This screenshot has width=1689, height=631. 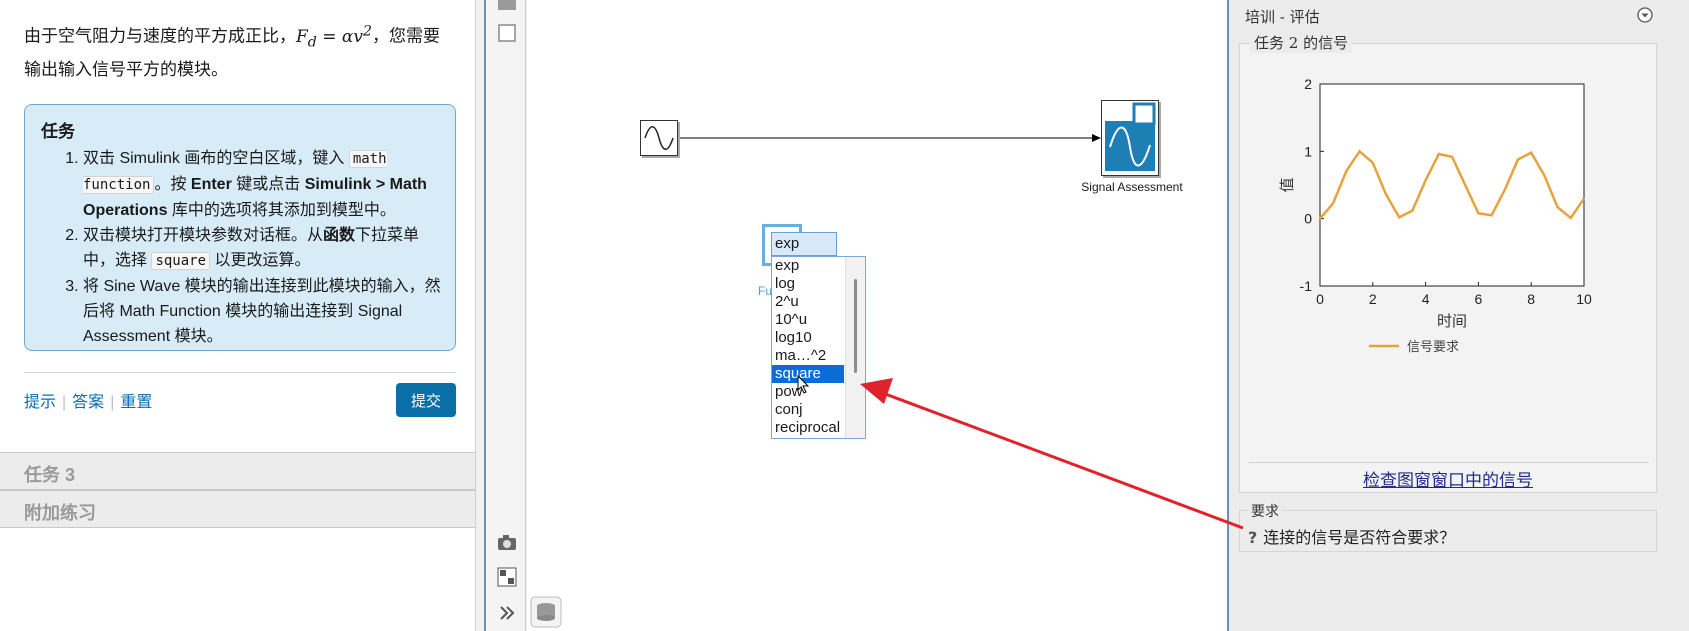 What do you see at coordinates (808, 410) in the screenshot?
I see `dropdown-option: conj` at bounding box center [808, 410].